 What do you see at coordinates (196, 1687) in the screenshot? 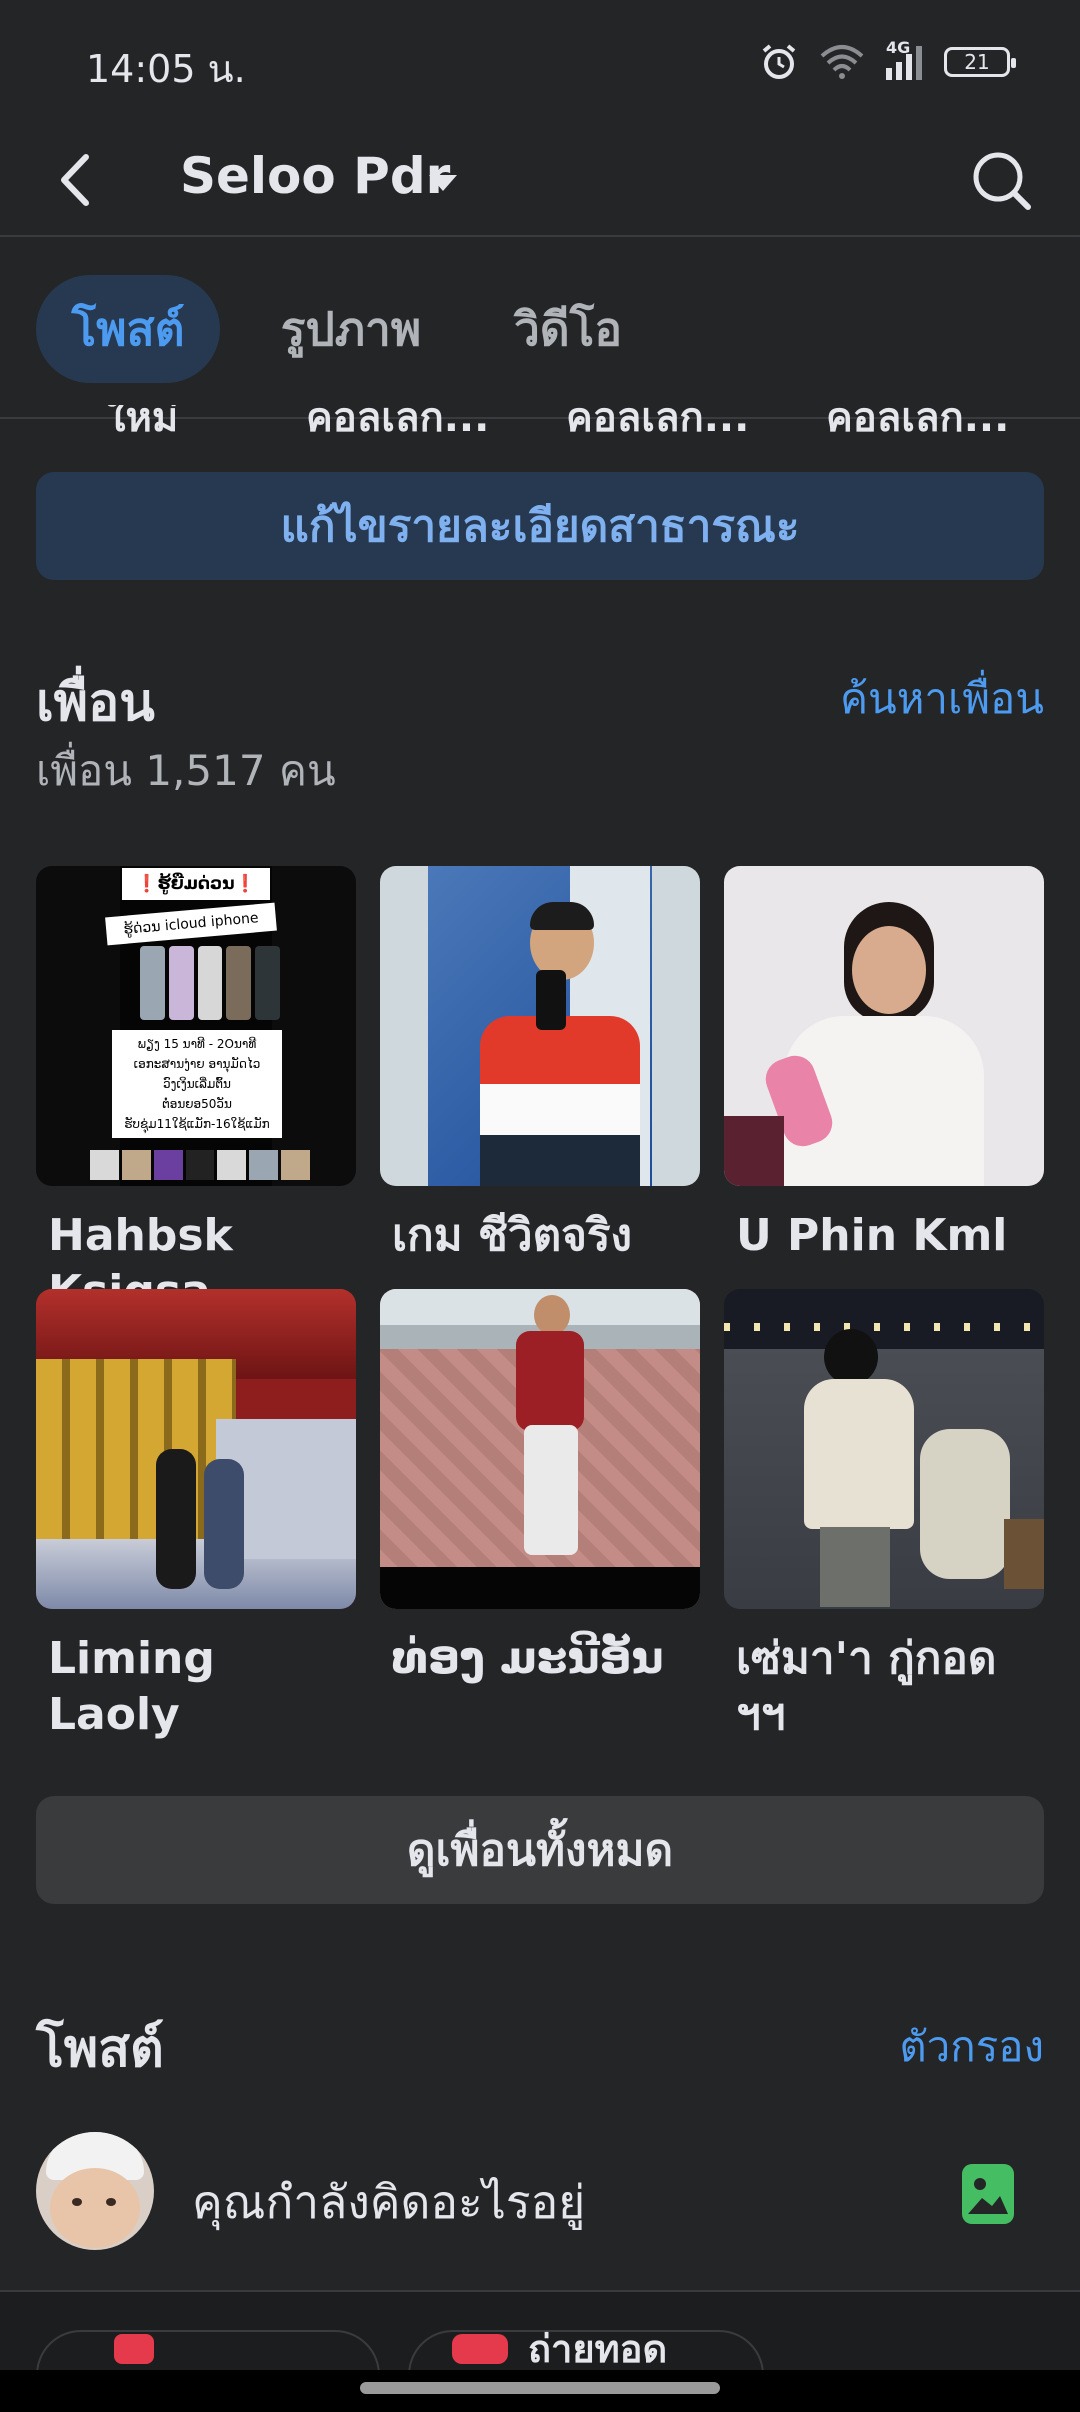
I see `friend-name: Liming Laoly` at bounding box center [196, 1687].